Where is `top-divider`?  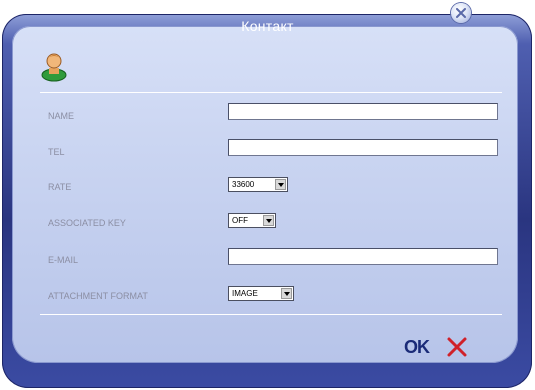
top-divider is located at coordinates (271, 92).